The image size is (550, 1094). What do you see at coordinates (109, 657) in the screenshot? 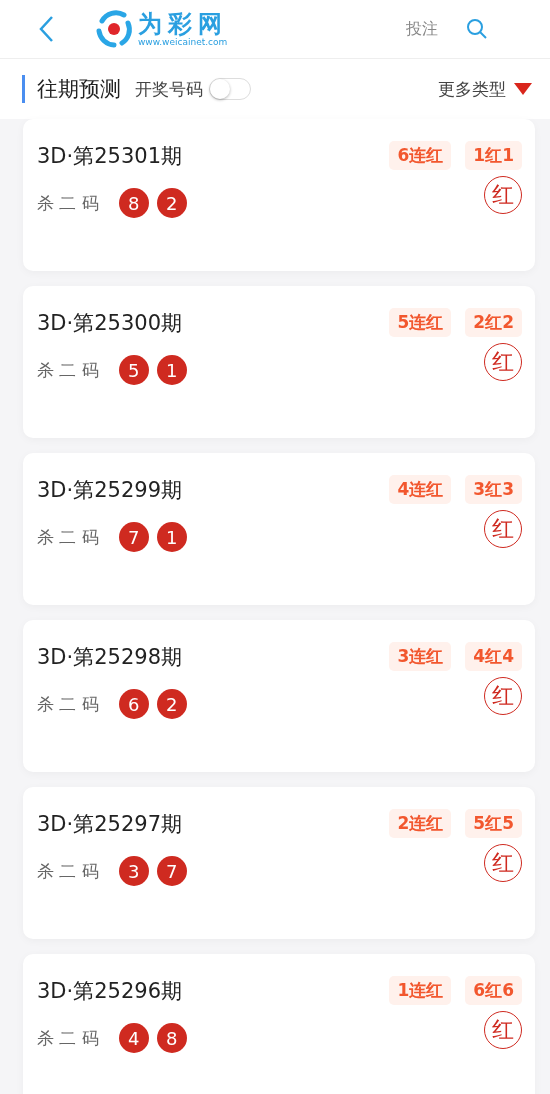
I see `issue-title: 3D·第25298期` at bounding box center [109, 657].